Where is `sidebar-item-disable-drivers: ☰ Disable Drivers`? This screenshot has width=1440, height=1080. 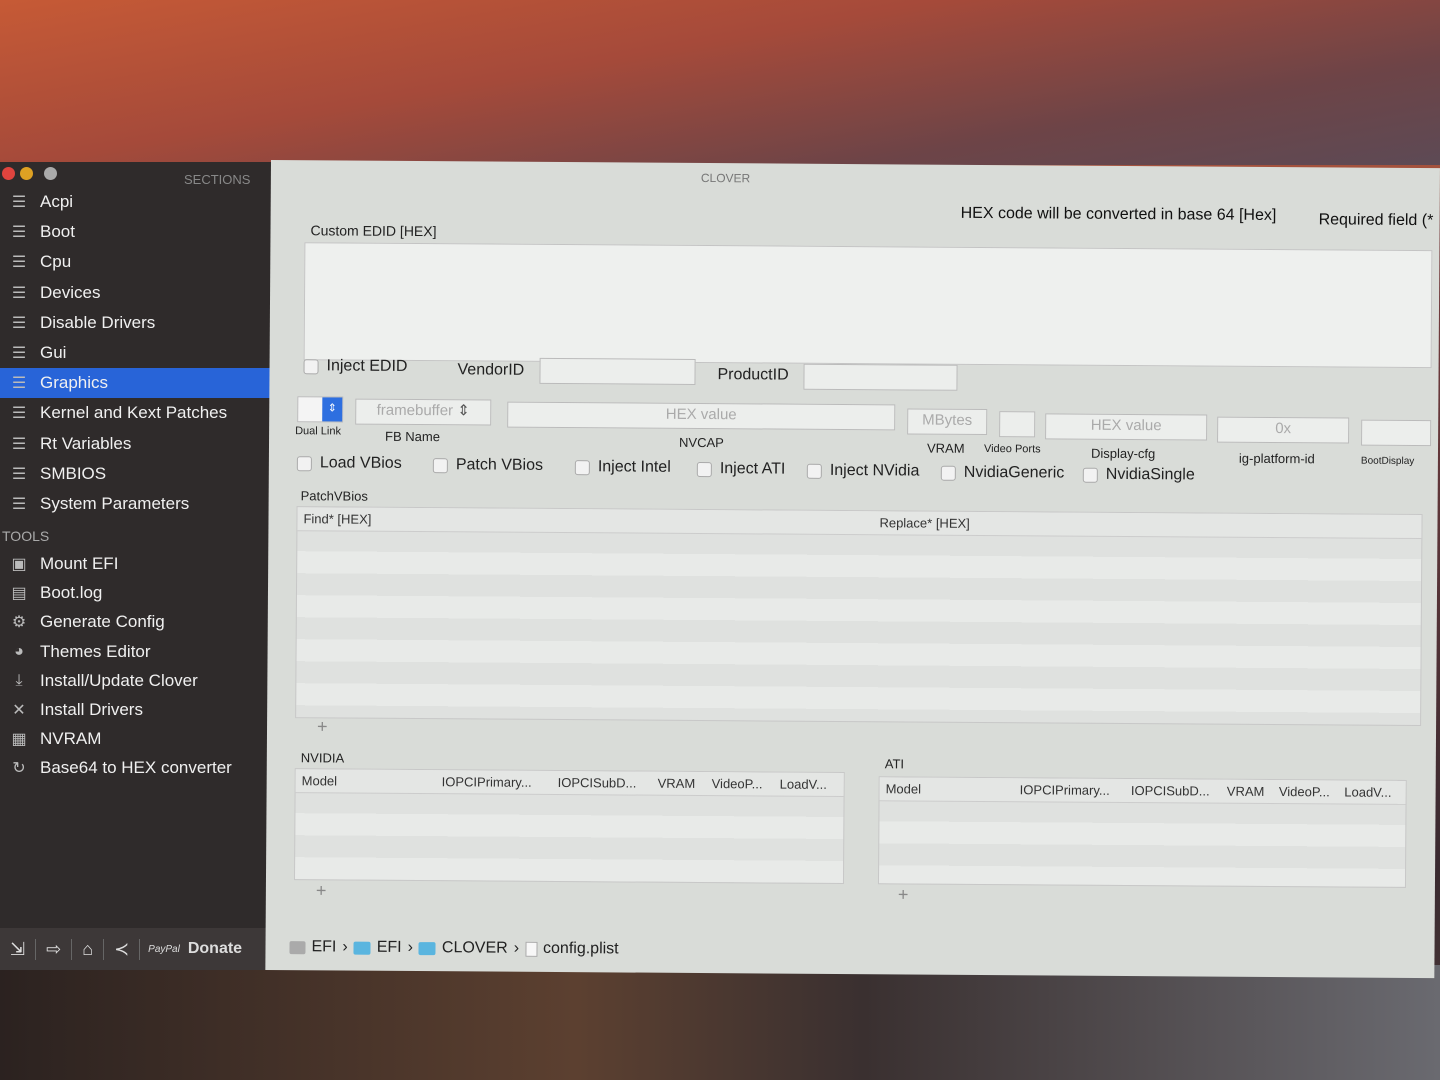
sidebar-item-disable-drivers: ☰ Disable Drivers is located at coordinates (135, 323).